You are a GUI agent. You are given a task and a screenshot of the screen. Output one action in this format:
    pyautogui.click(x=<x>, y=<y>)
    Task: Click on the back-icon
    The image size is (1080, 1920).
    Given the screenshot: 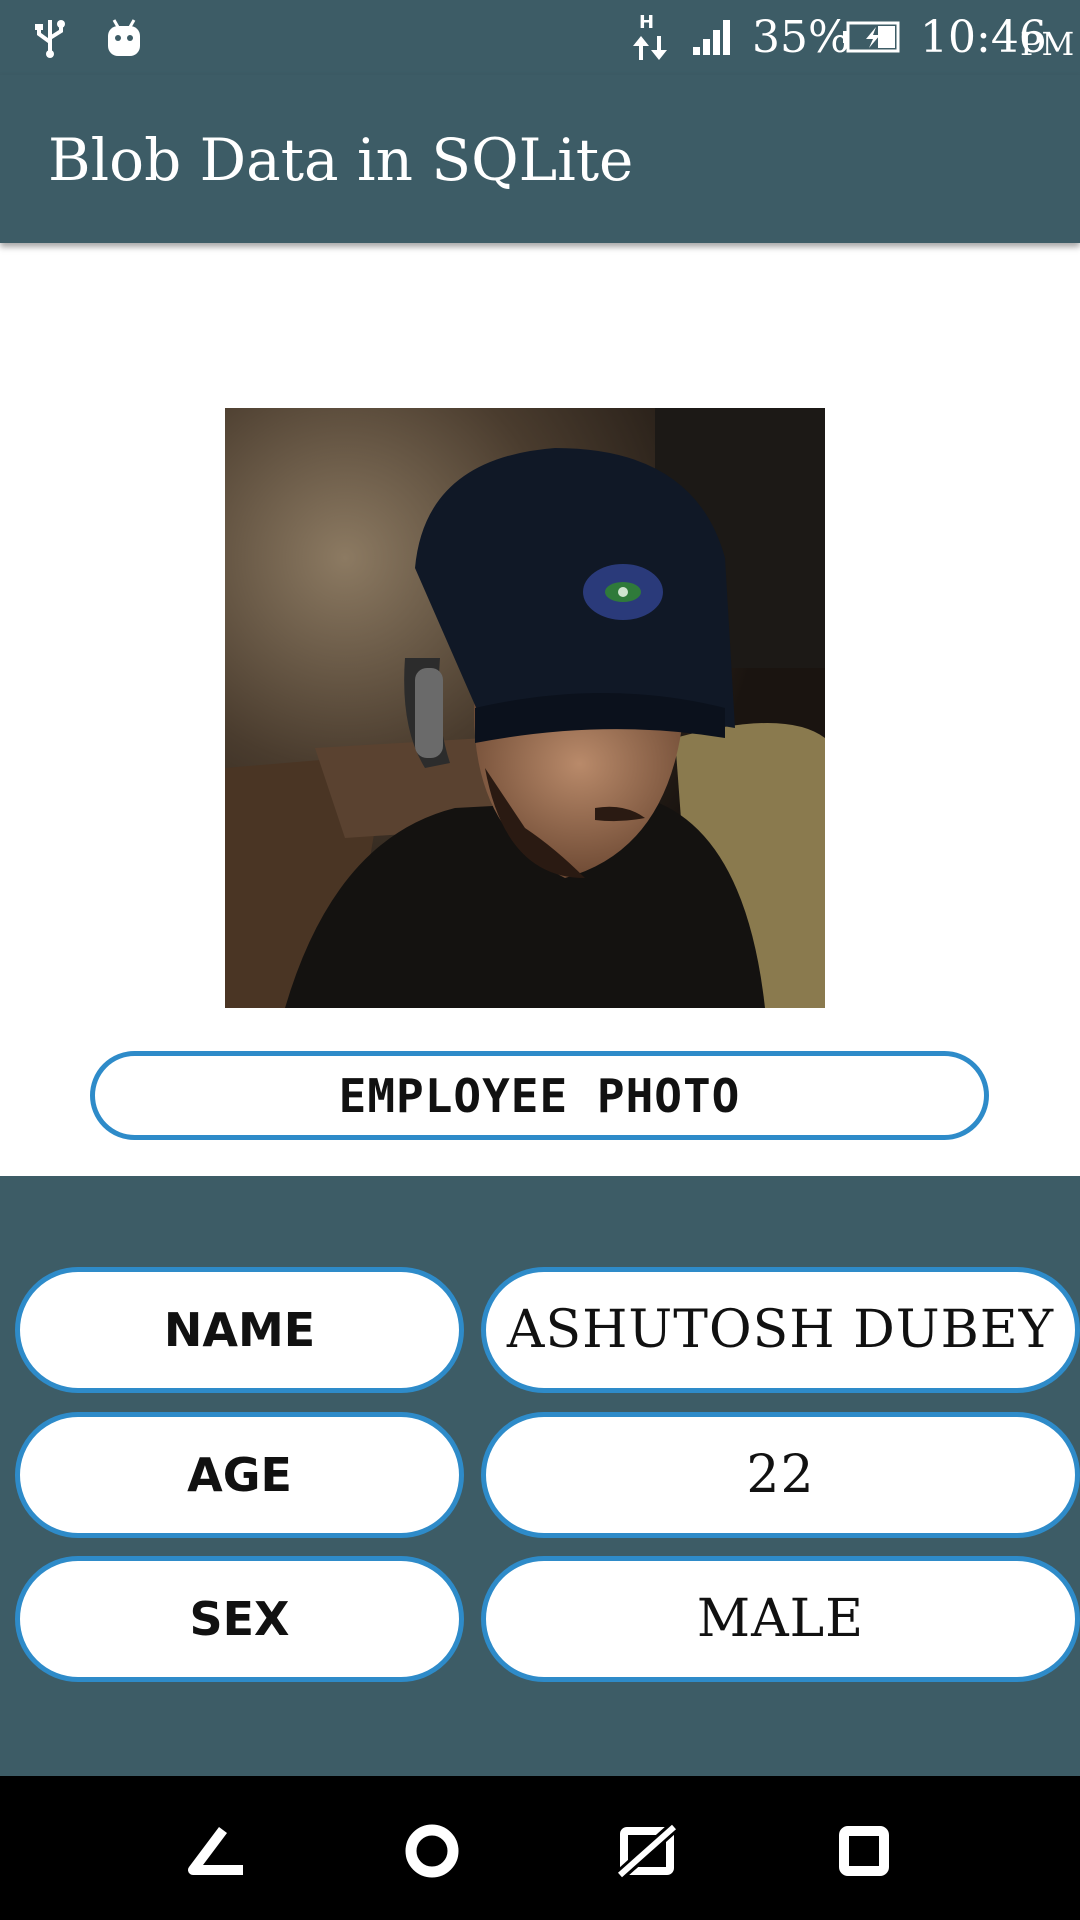 What is the action you would take?
    pyautogui.click(x=217, y=1851)
    